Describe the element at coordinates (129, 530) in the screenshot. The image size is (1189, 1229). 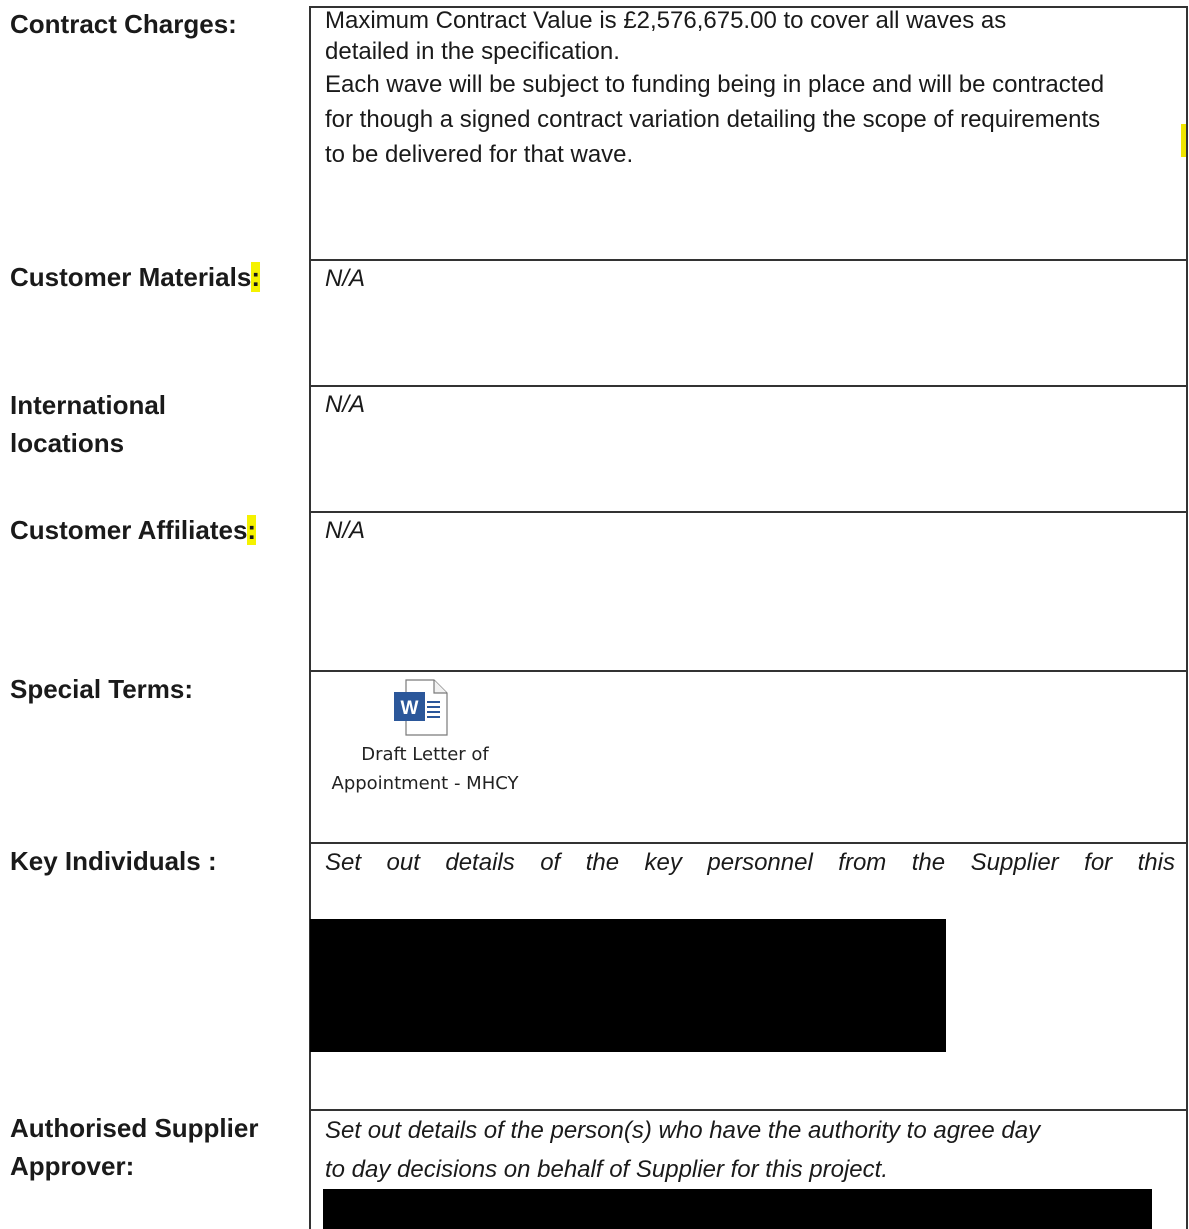
I see `customer-affiliates-label-text: Customer Affiliates` at that location.